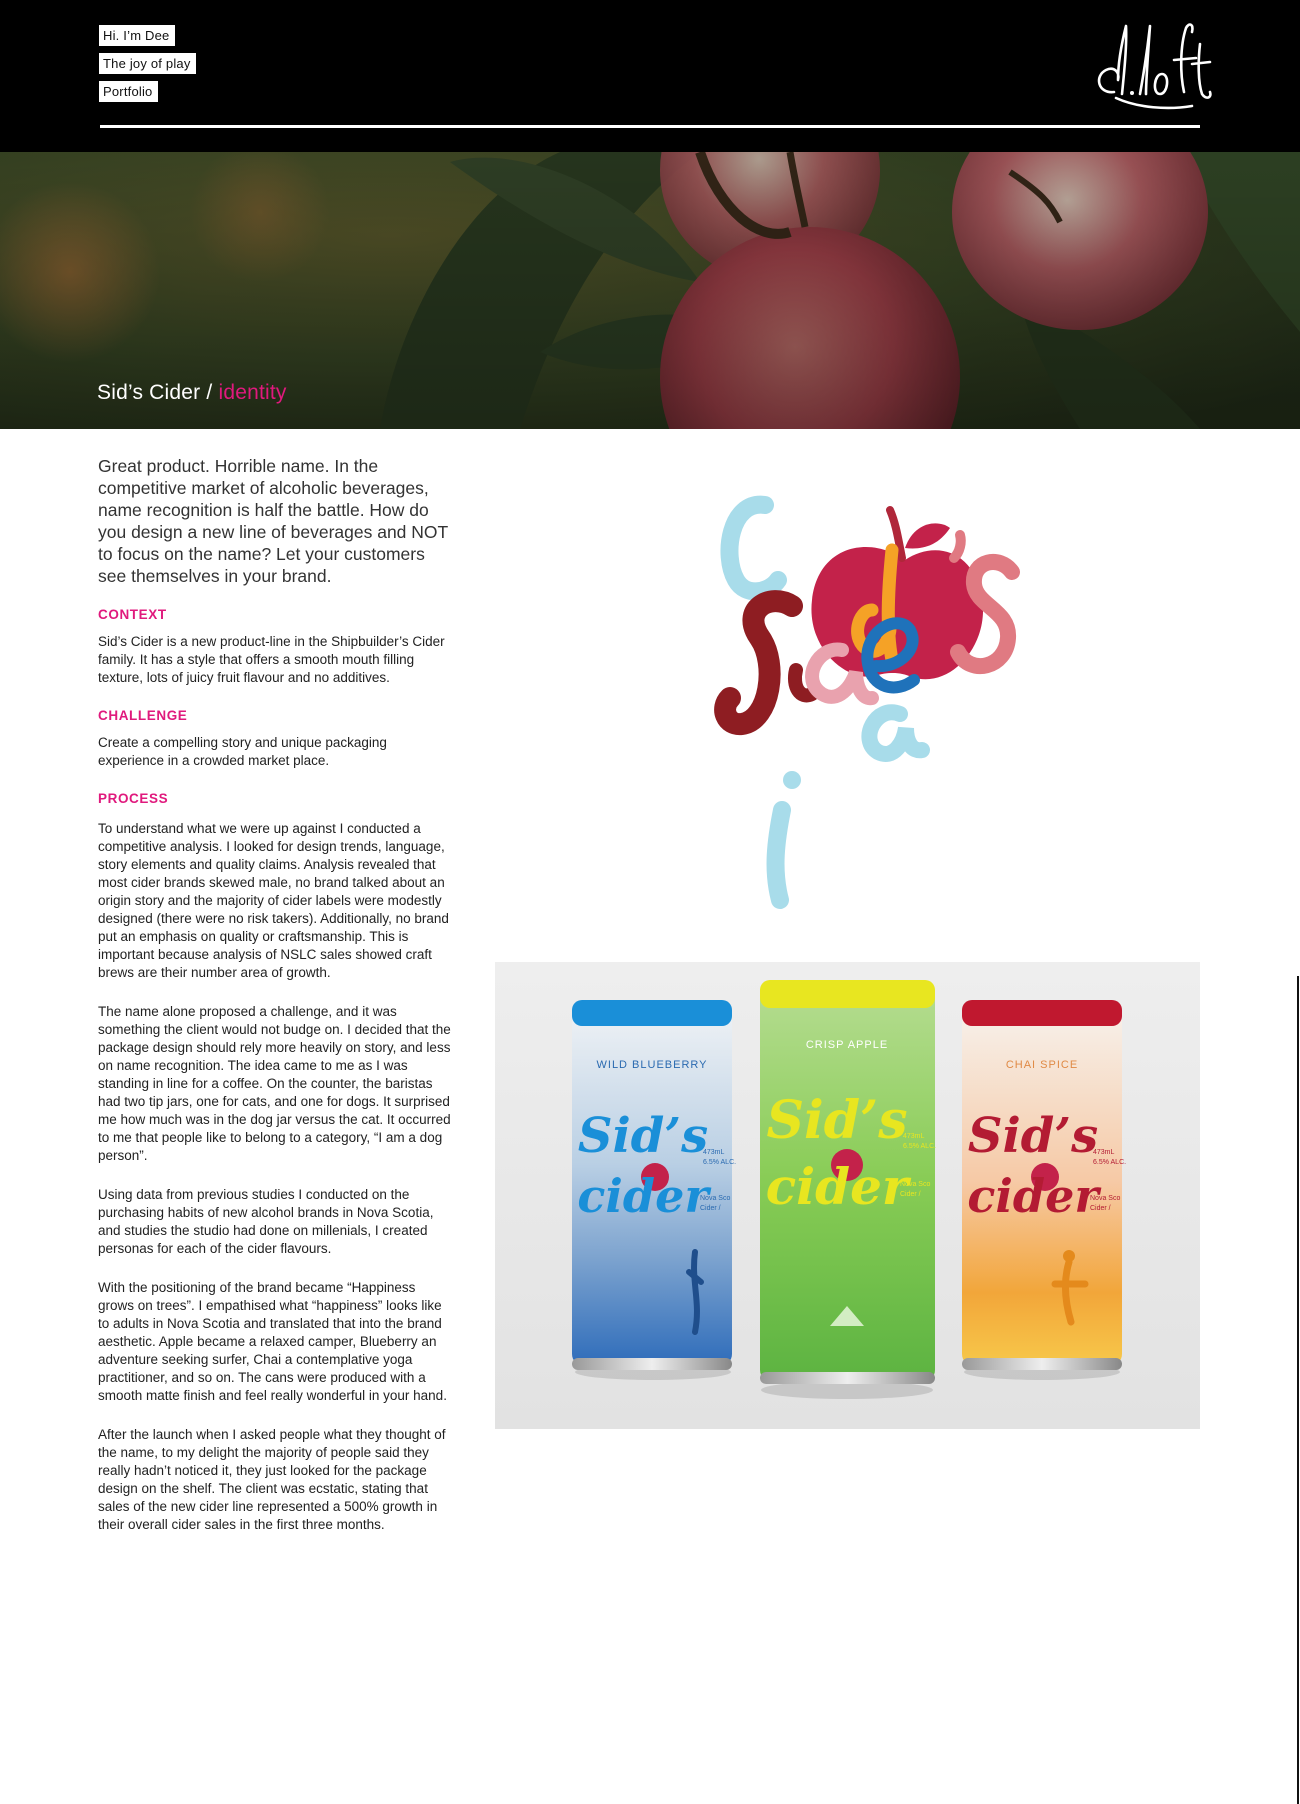 Image resolution: width=1300 pixels, height=1804 pixels. Describe the element at coordinates (143, 715) in the screenshot. I see `challenge-heading: CHALLENGE` at that location.